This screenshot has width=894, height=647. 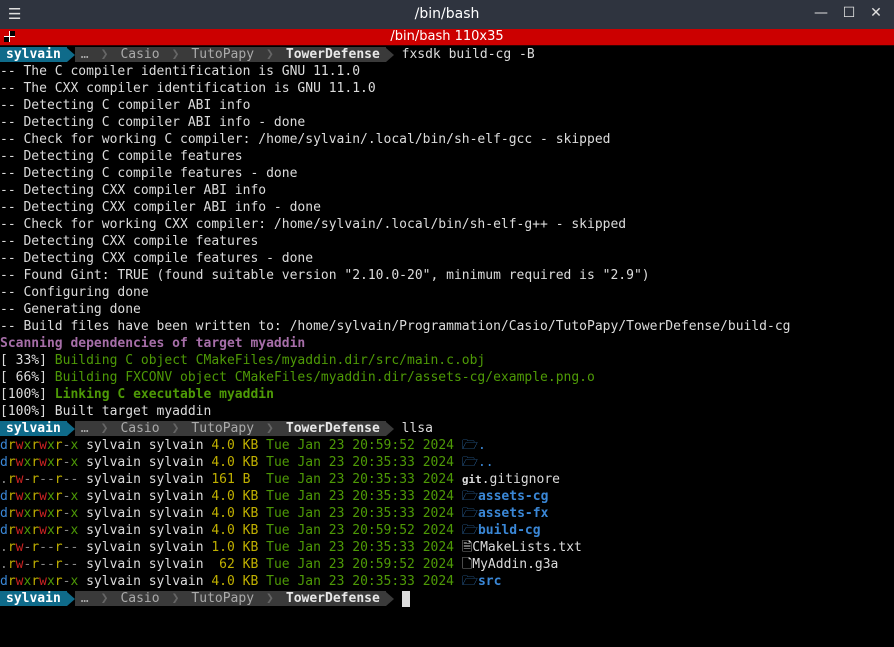 What do you see at coordinates (417, 428) in the screenshot?
I see `command-text: llsa` at bounding box center [417, 428].